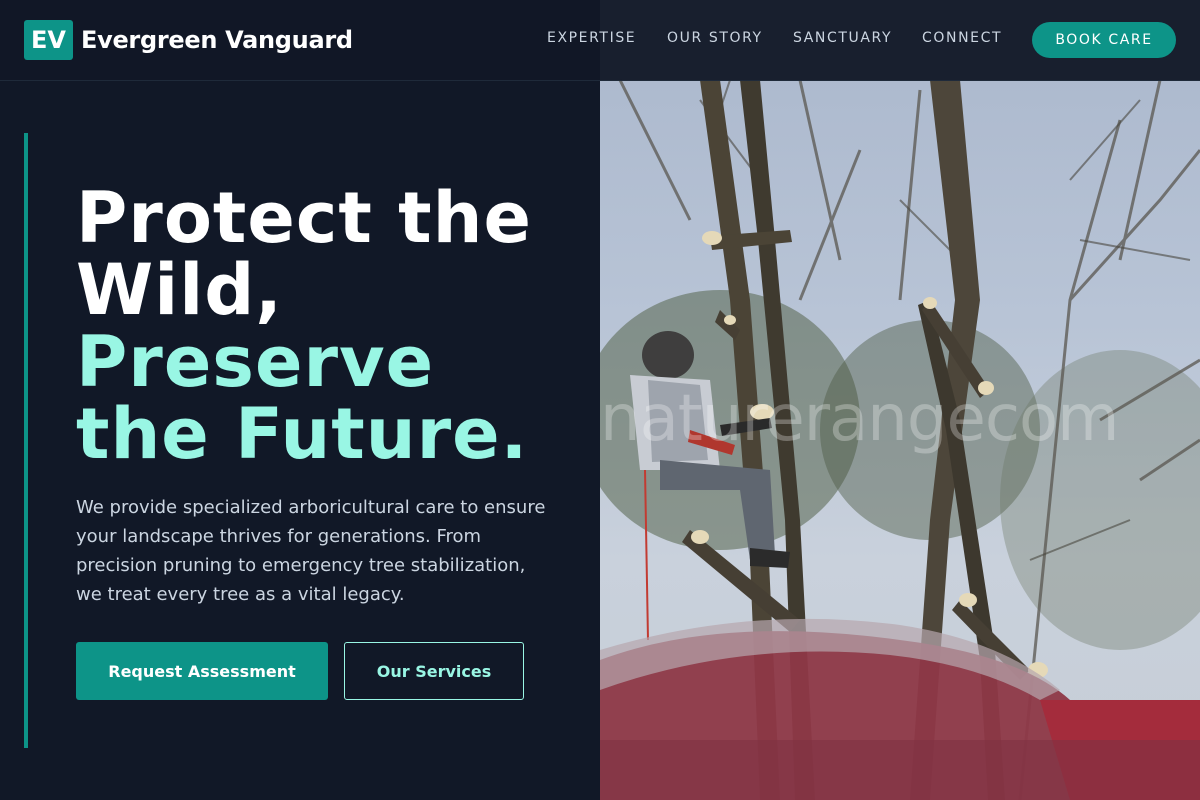 The height and width of the screenshot is (800, 1200). Describe the element at coordinates (860, 419) in the screenshot. I see `photo-watermark: naturerangecom` at that location.